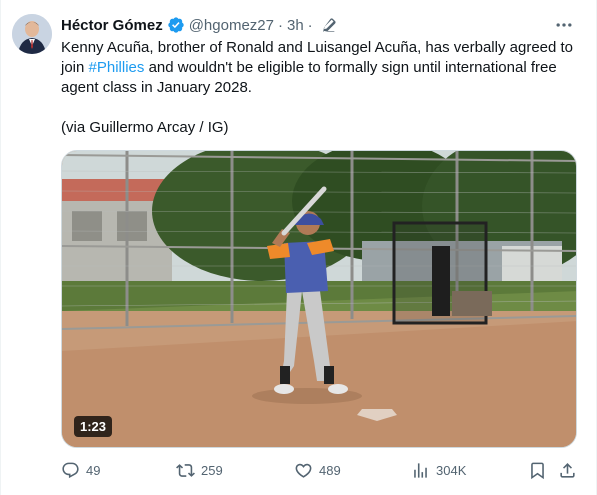 This screenshot has height=495, width=597. What do you see at coordinates (199, 470) in the screenshot?
I see `repost-button: 259` at bounding box center [199, 470].